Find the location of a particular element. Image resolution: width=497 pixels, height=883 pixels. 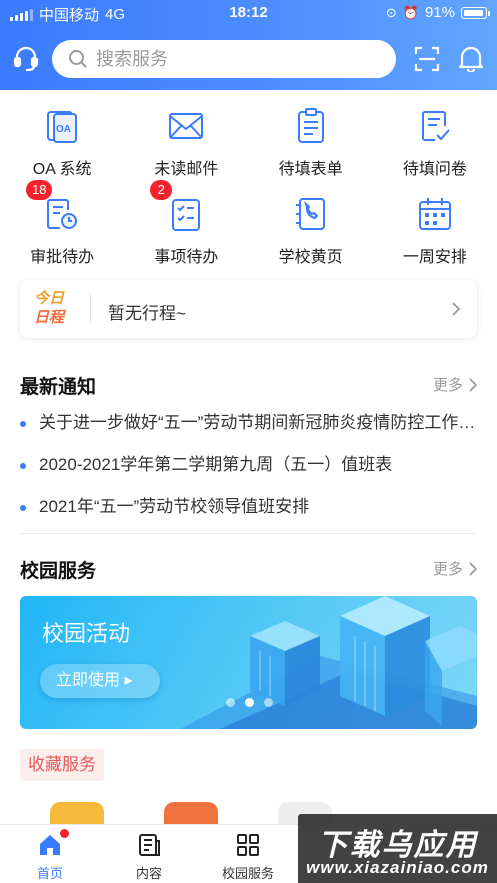

app-school-phonebook: 学校黄页 is located at coordinates (311, 230).